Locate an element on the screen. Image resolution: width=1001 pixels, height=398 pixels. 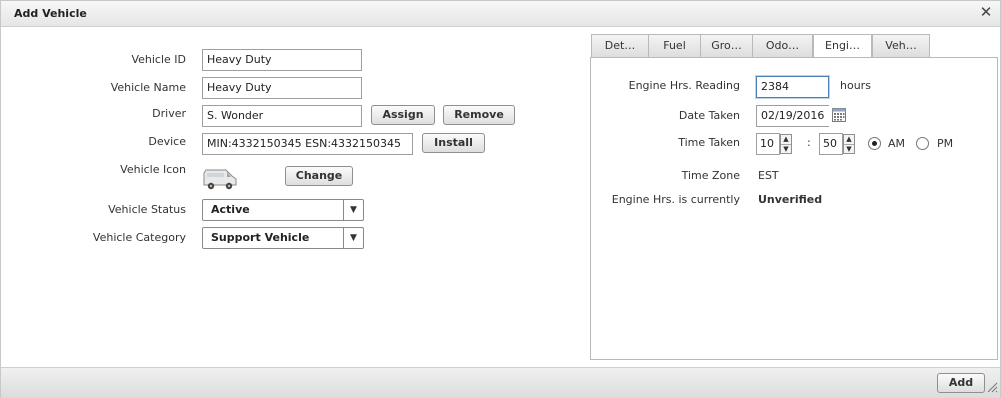
am-radio is located at coordinates (874, 143).